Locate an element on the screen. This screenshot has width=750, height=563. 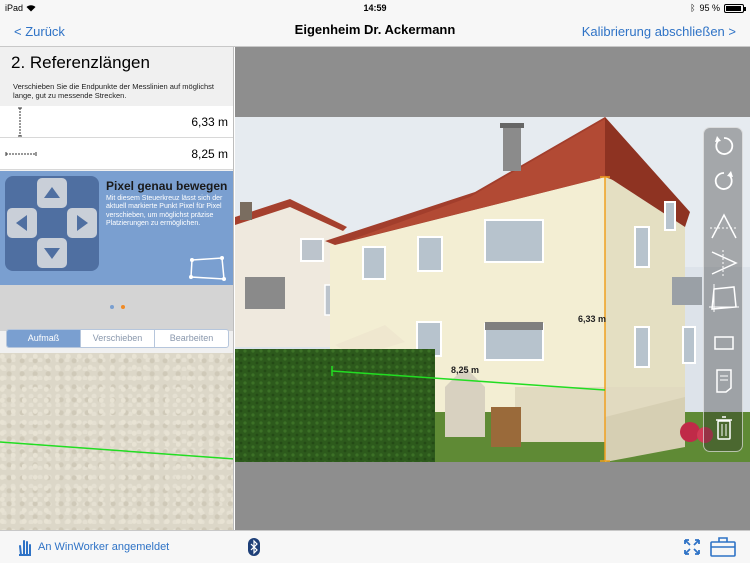
status-right: ᛒ 95 % is located at coordinates (718, 8).